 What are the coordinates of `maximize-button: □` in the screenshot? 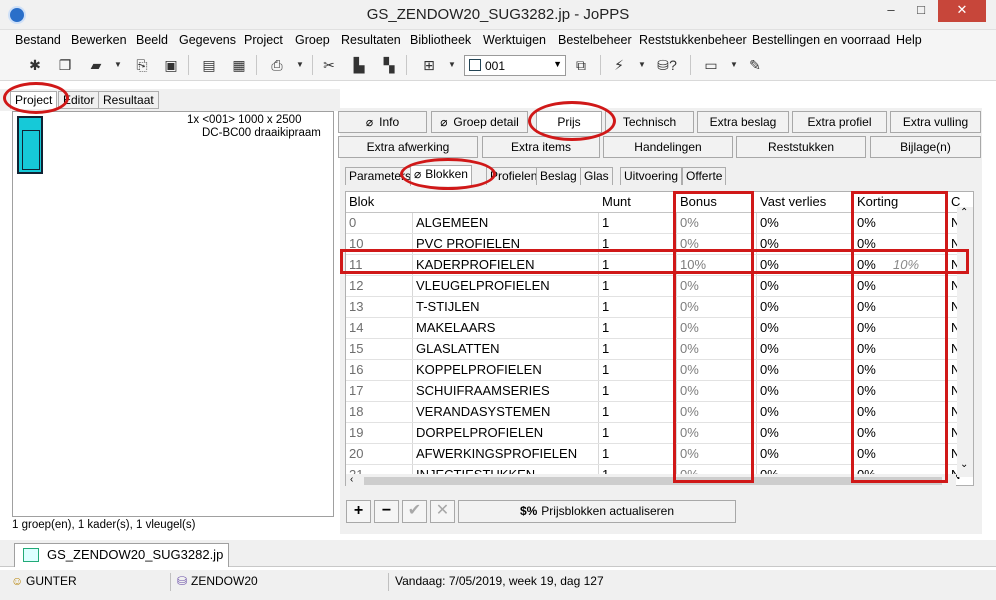 It's located at (921, 11).